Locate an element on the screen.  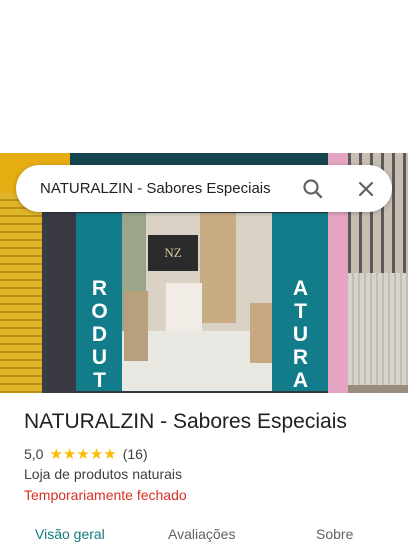
right-sign-text: ATURAIS is located at coordinates (300, 335).